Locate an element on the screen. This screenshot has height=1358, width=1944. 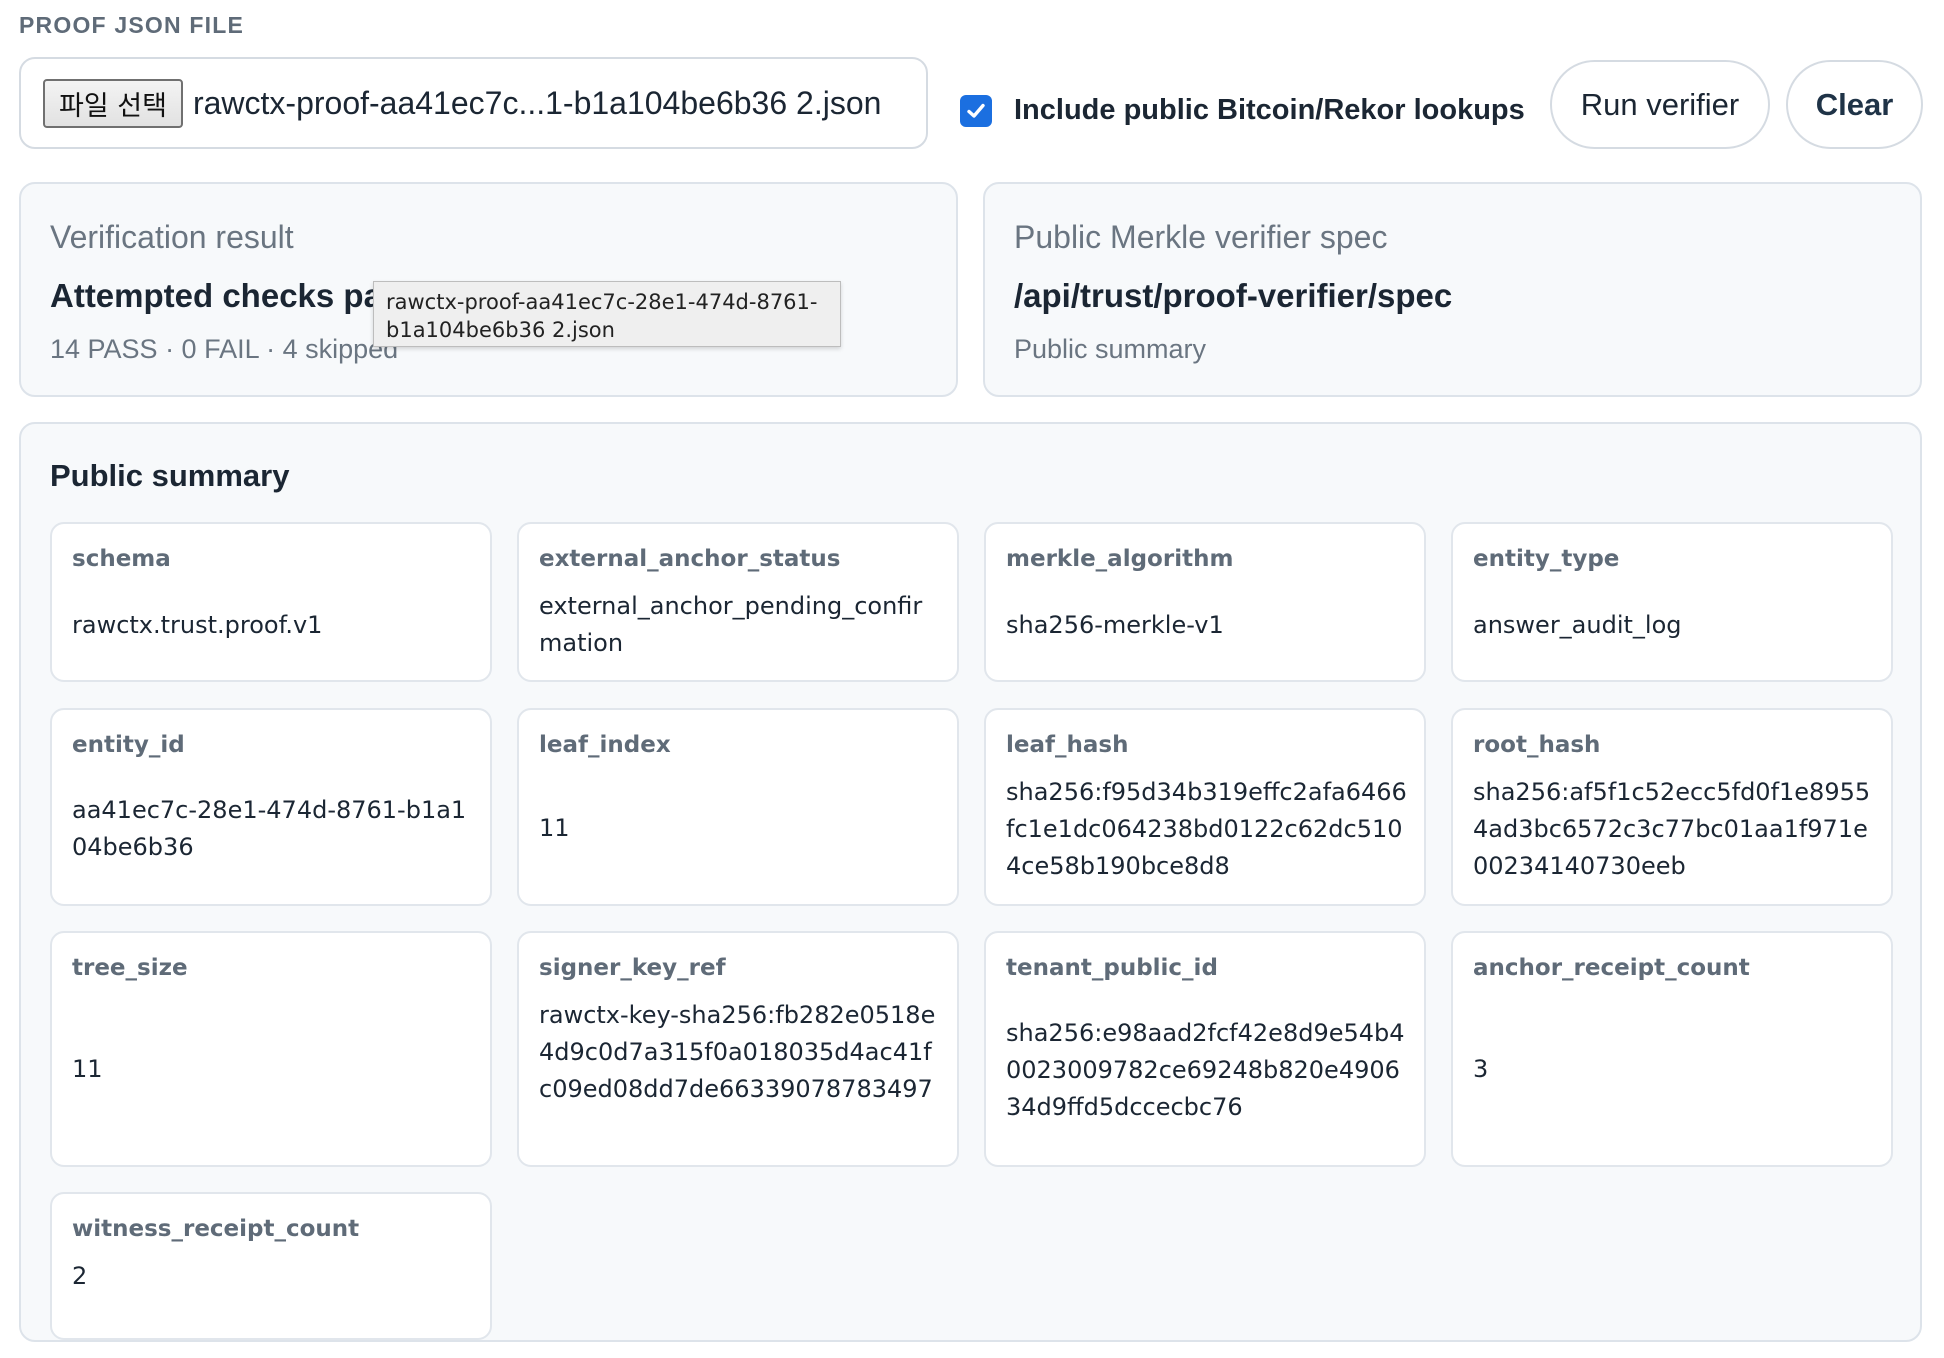
run-verifier-button: Run verifier is located at coordinates (1660, 104).